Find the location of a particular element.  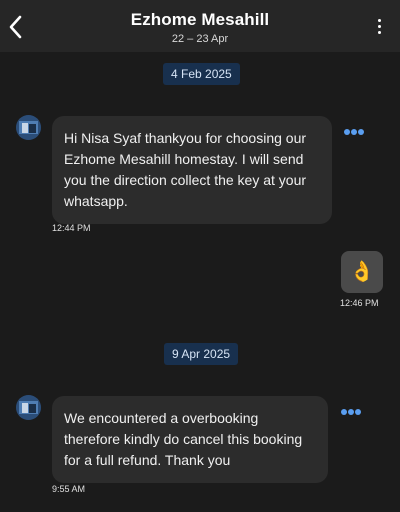

message-timestamp: 9:55 AM is located at coordinates (69, 489).